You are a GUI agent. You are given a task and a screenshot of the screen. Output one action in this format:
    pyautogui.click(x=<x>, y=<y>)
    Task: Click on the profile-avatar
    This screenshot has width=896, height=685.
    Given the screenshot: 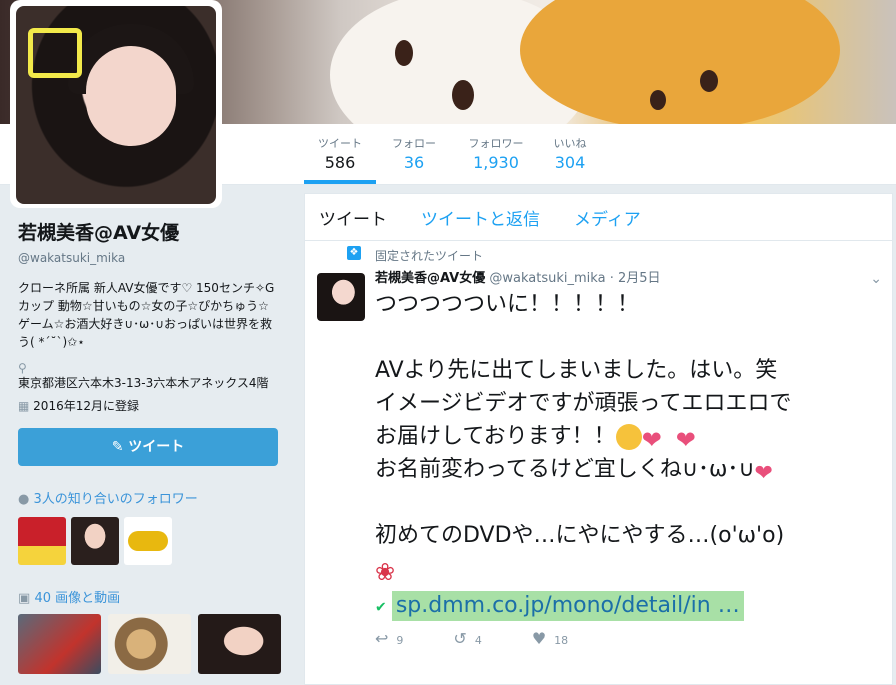 What is the action you would take?
    pyautogui.click(x=116, y=104)
    